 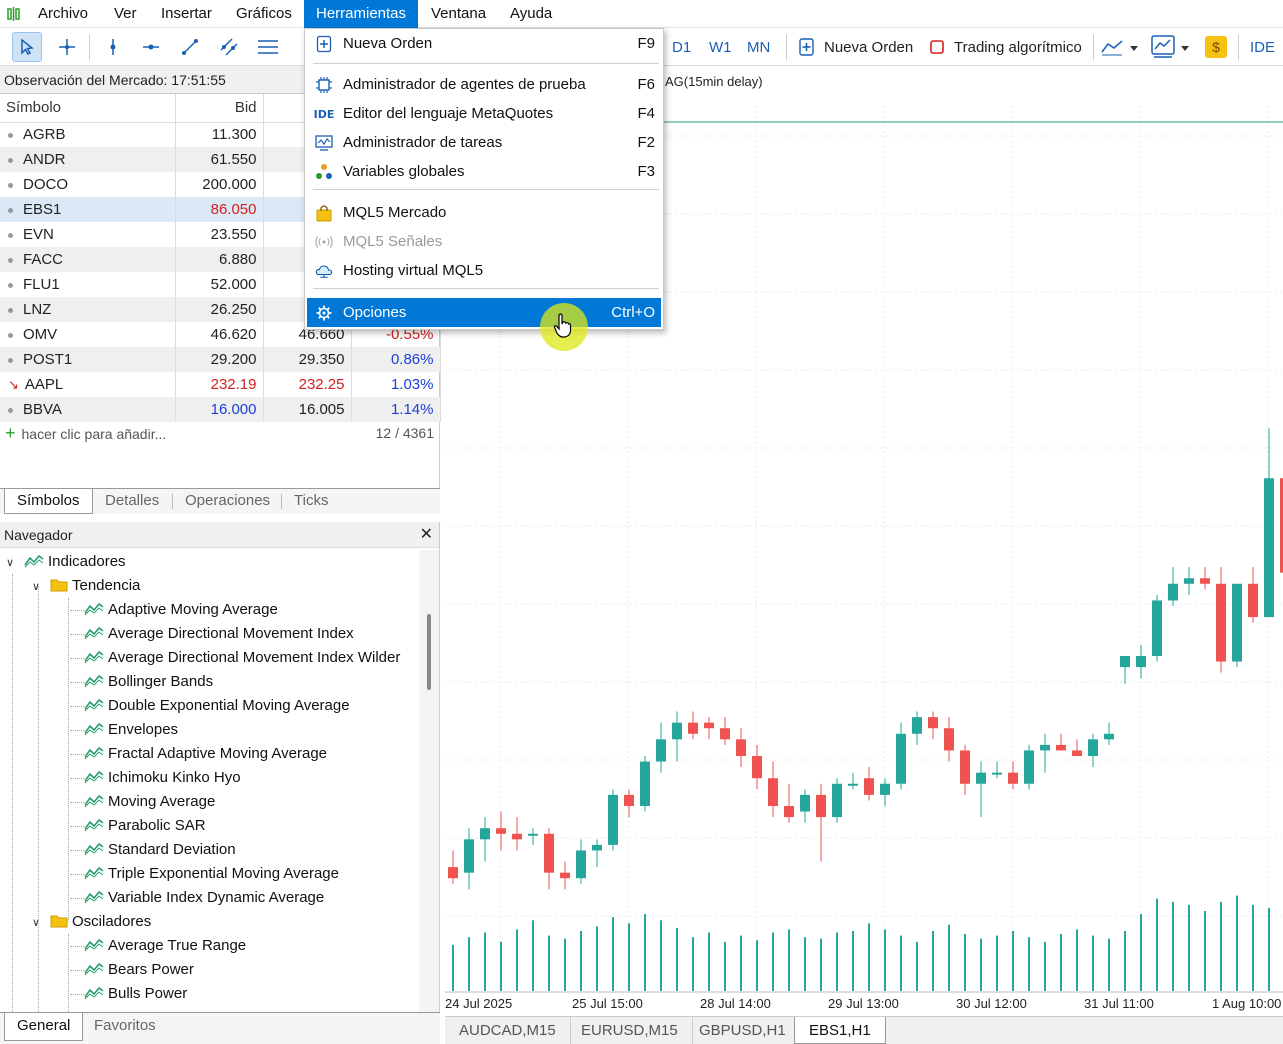 I want to click on trendline-button, so click(x=190, y=47).